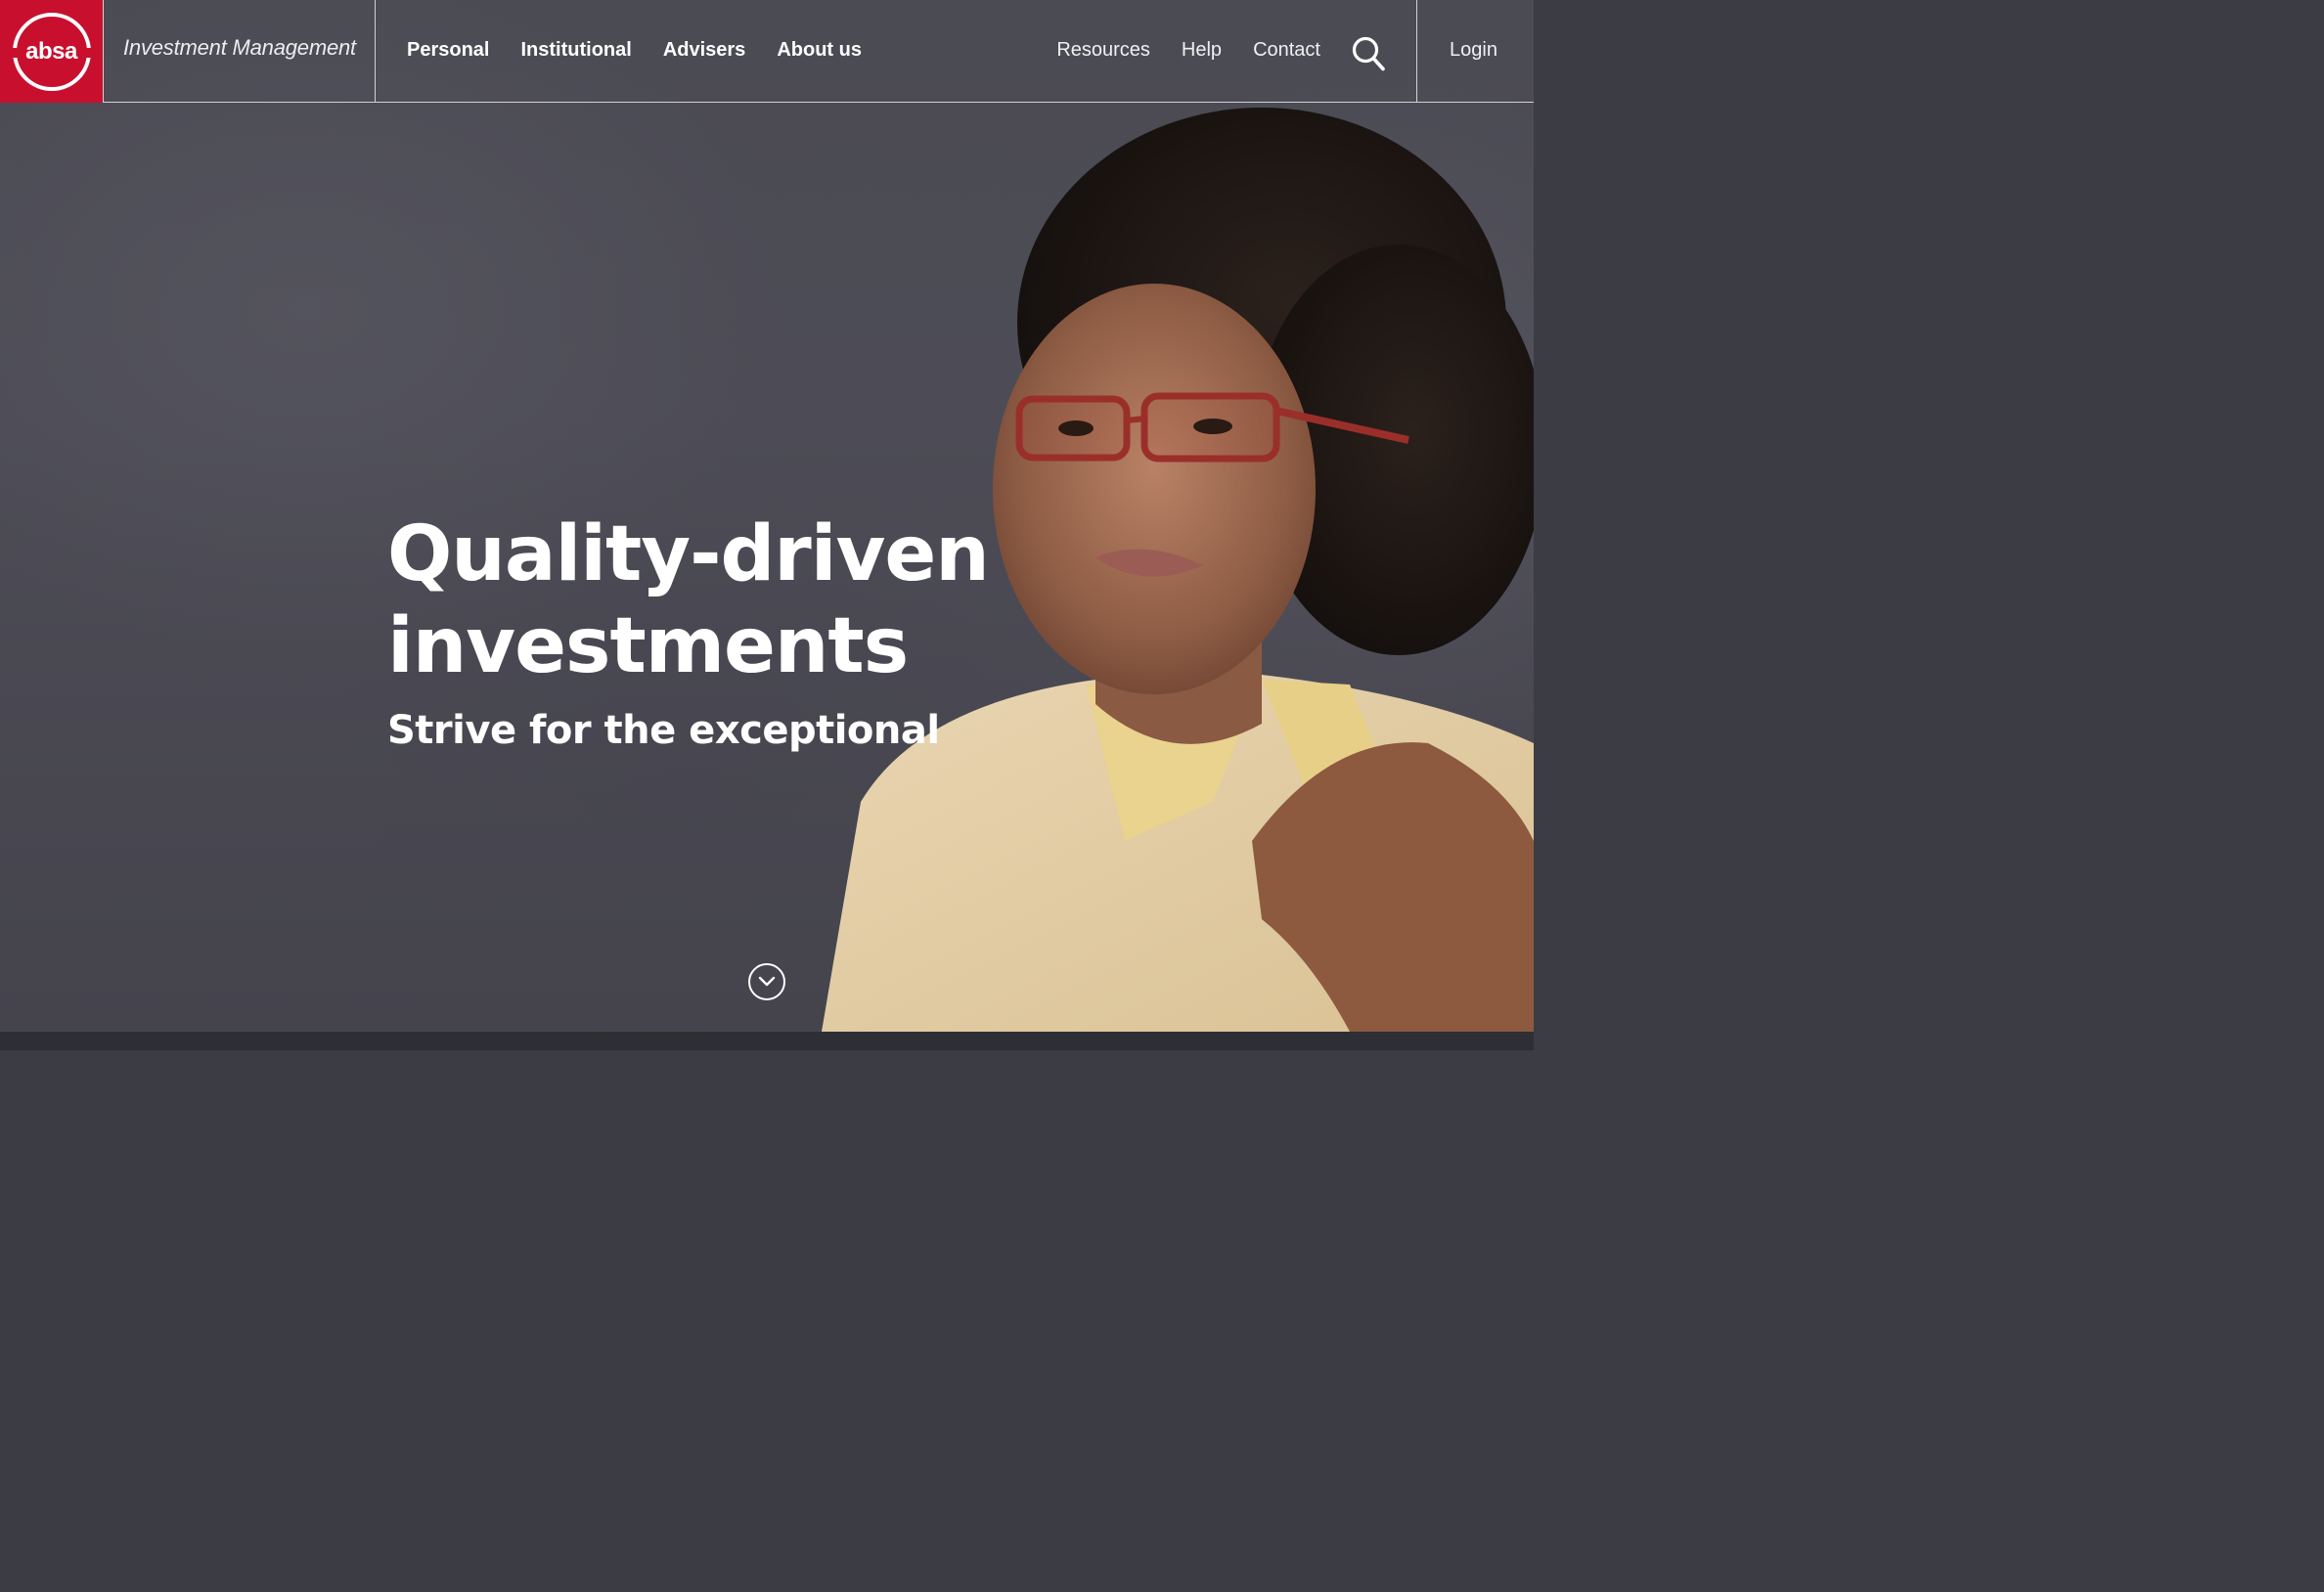 This screenshot has width=2324, height=1592. Describe the element at coordinates (239, 48) in the screenshot. I see `brand-subtitle: Investment Management` at that location.